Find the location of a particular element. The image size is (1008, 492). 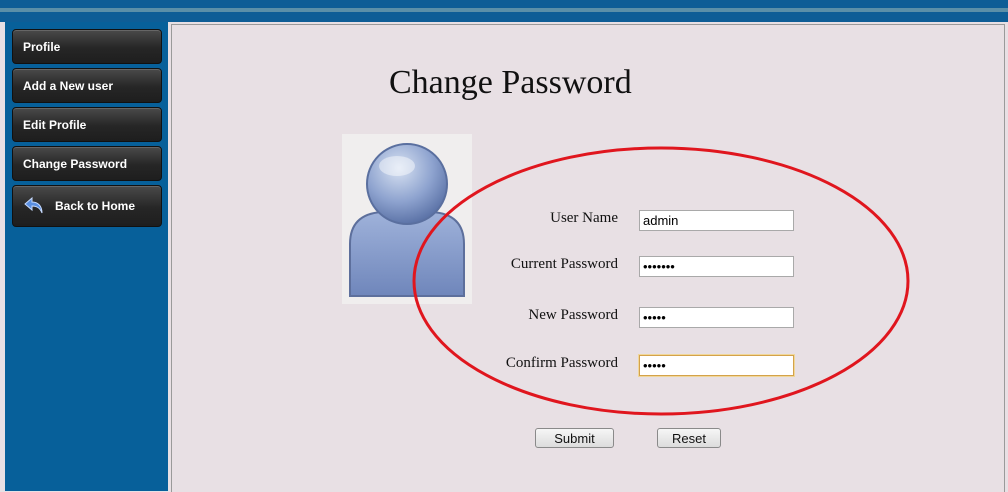

user-avatar-icon is located at coordinates (407, 219).